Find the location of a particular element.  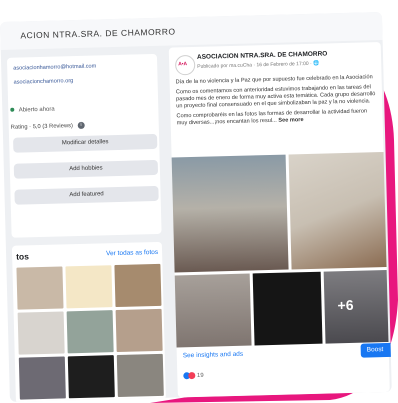

rating-label: Rating · 5,0 (3 Reviews) is located at coordinates (42, 127).